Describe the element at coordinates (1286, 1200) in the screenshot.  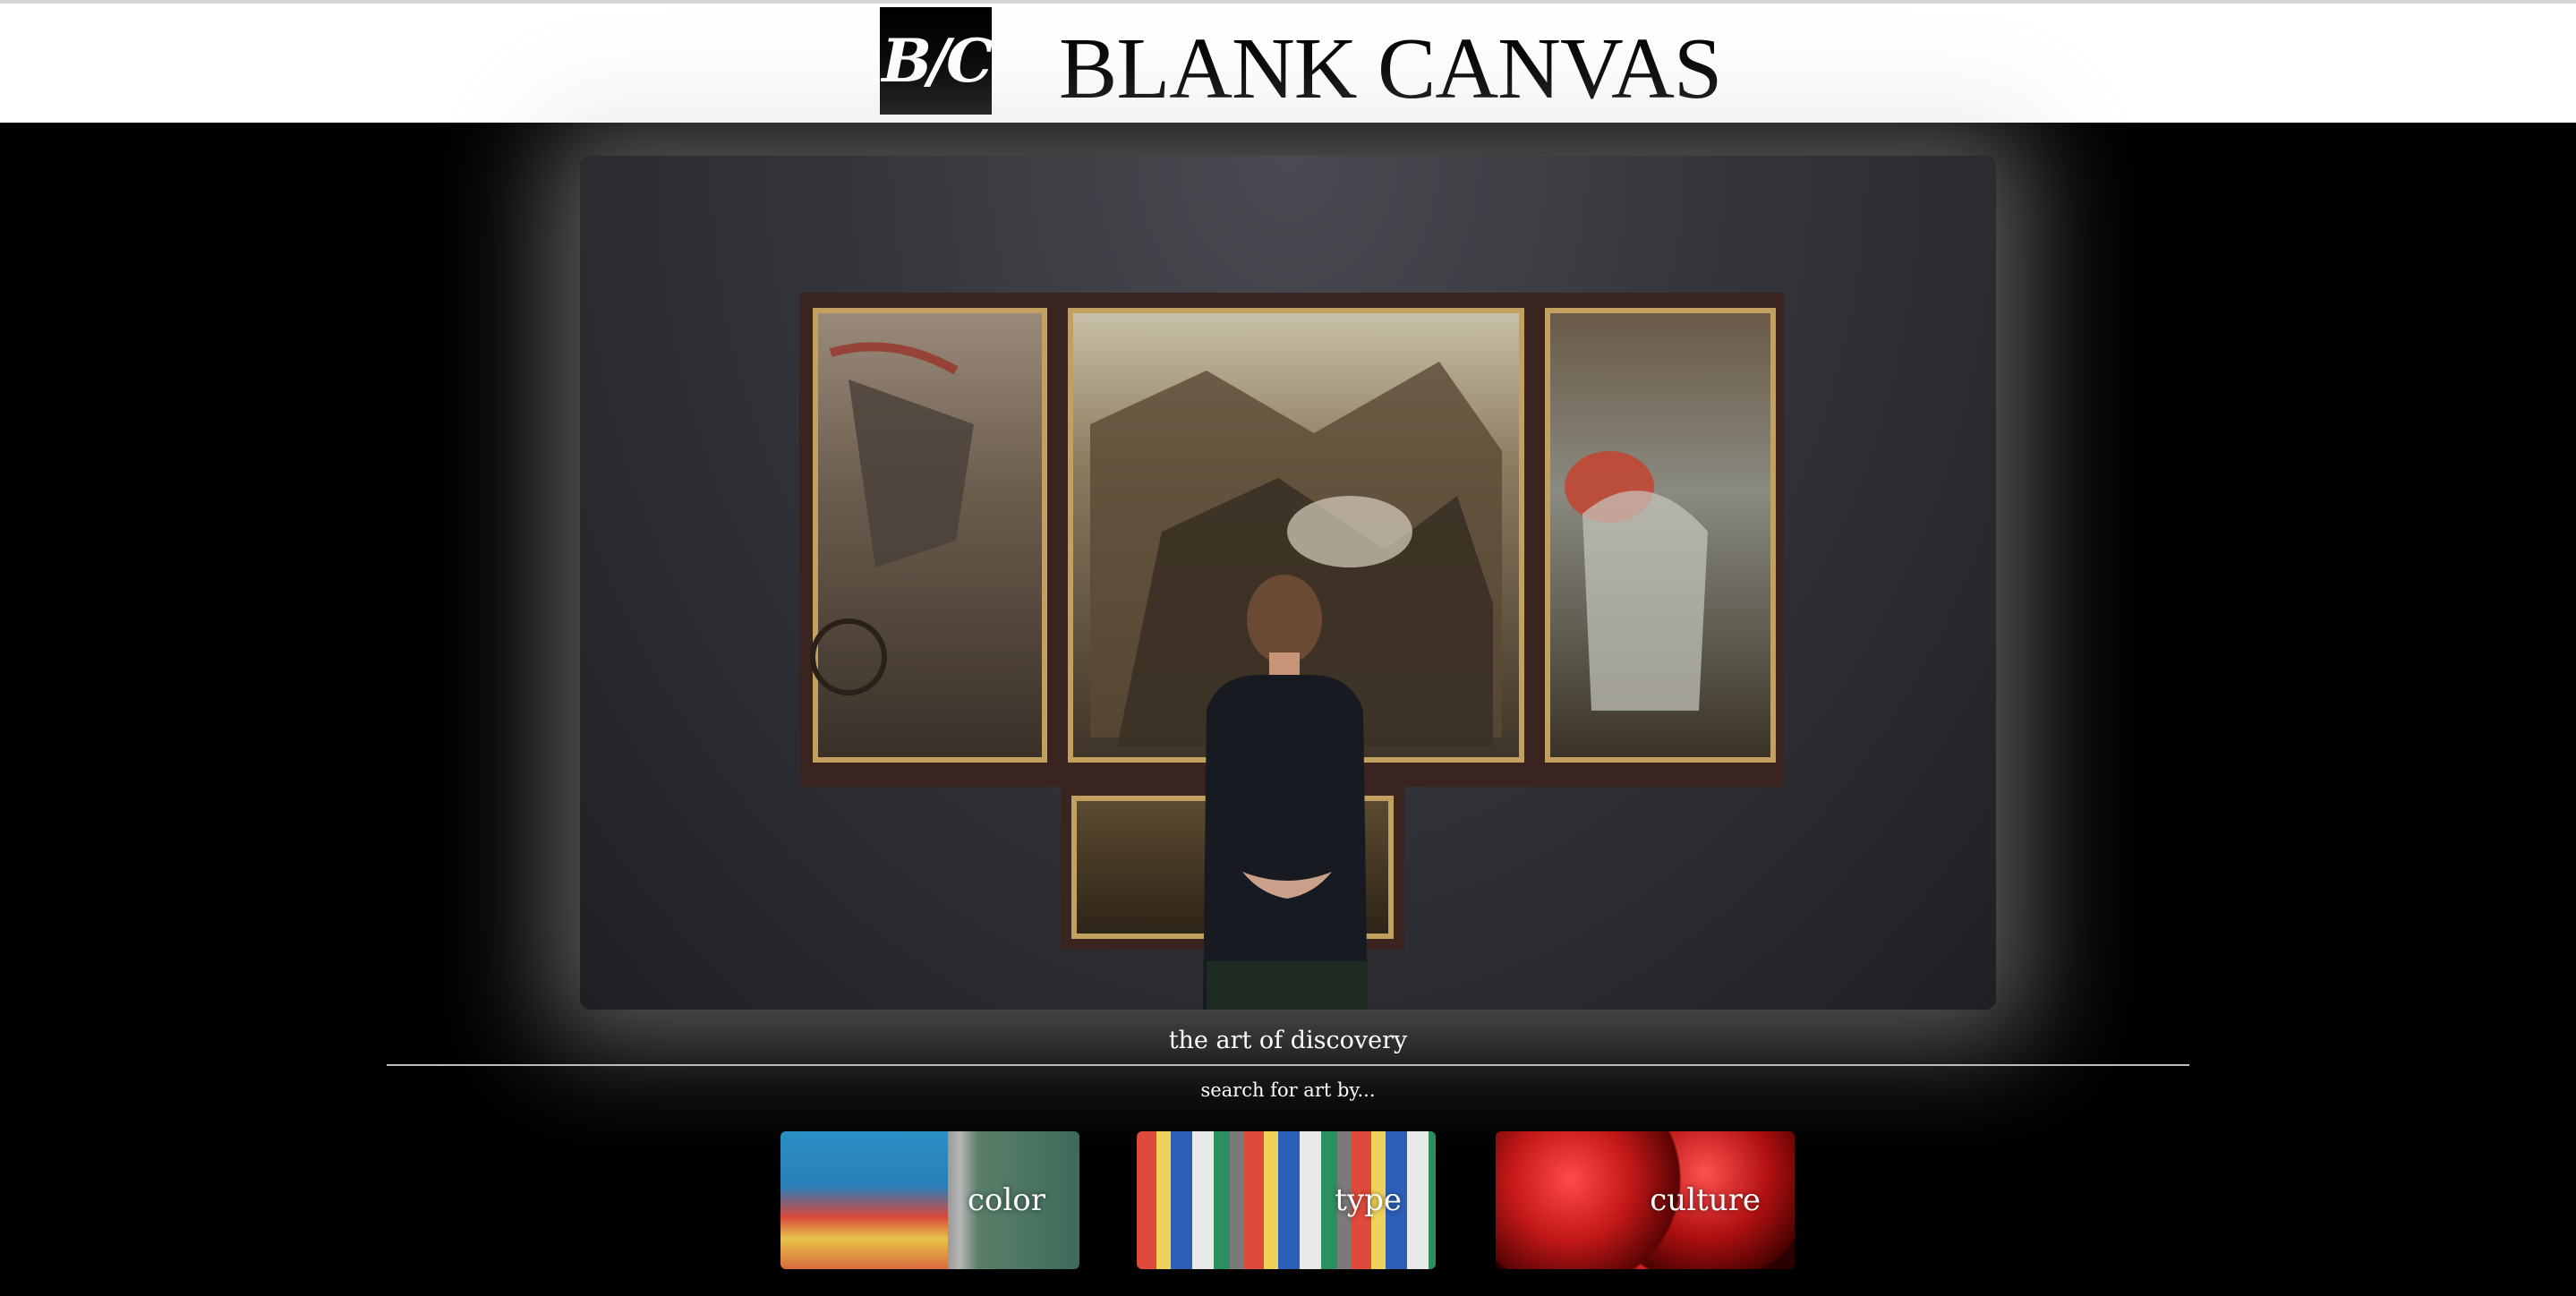
I see `category-tile-type: type` at that location.